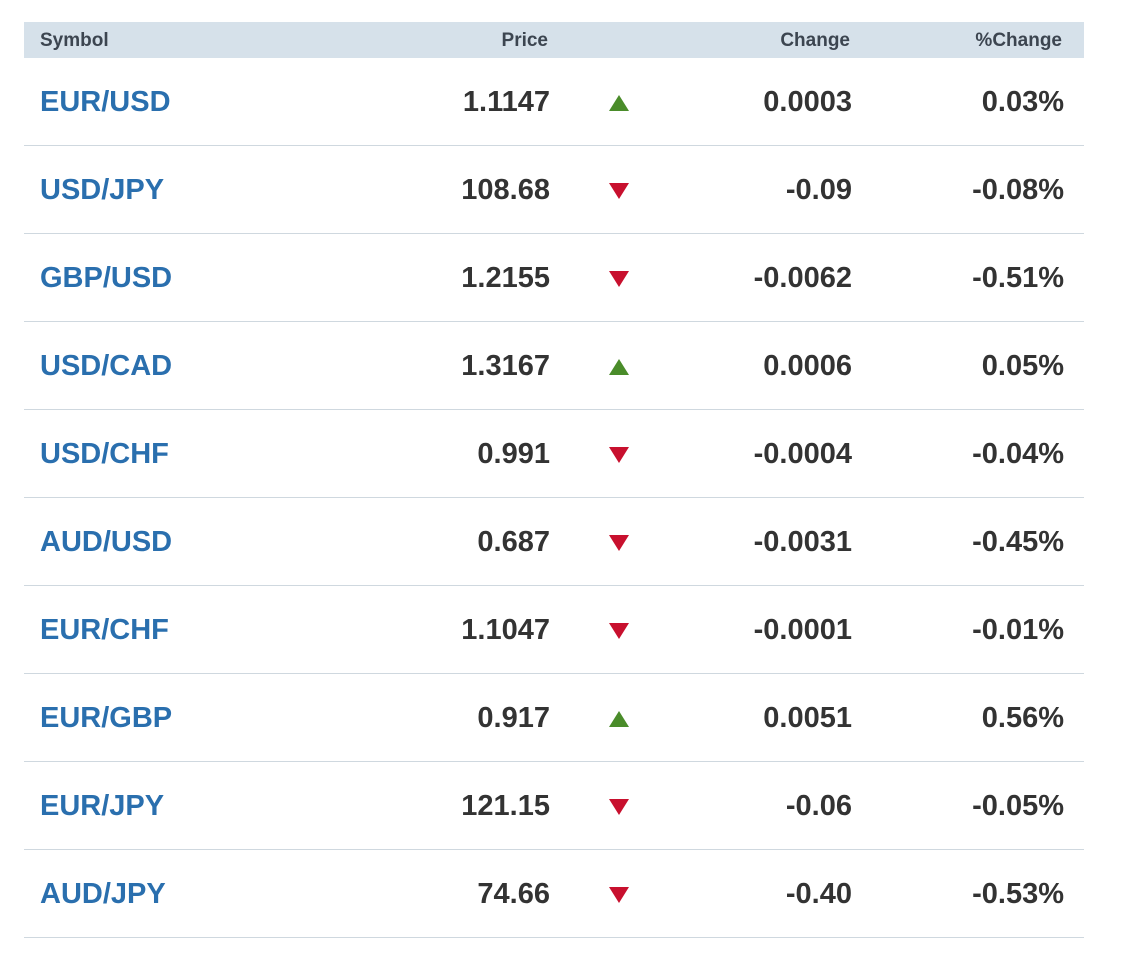 The image size is (1122, 980). What do you see at coordinates (1022, 102) in the screenshot?
I see `percent-change-value: 0.03%` at bounding box center [1022, 102].